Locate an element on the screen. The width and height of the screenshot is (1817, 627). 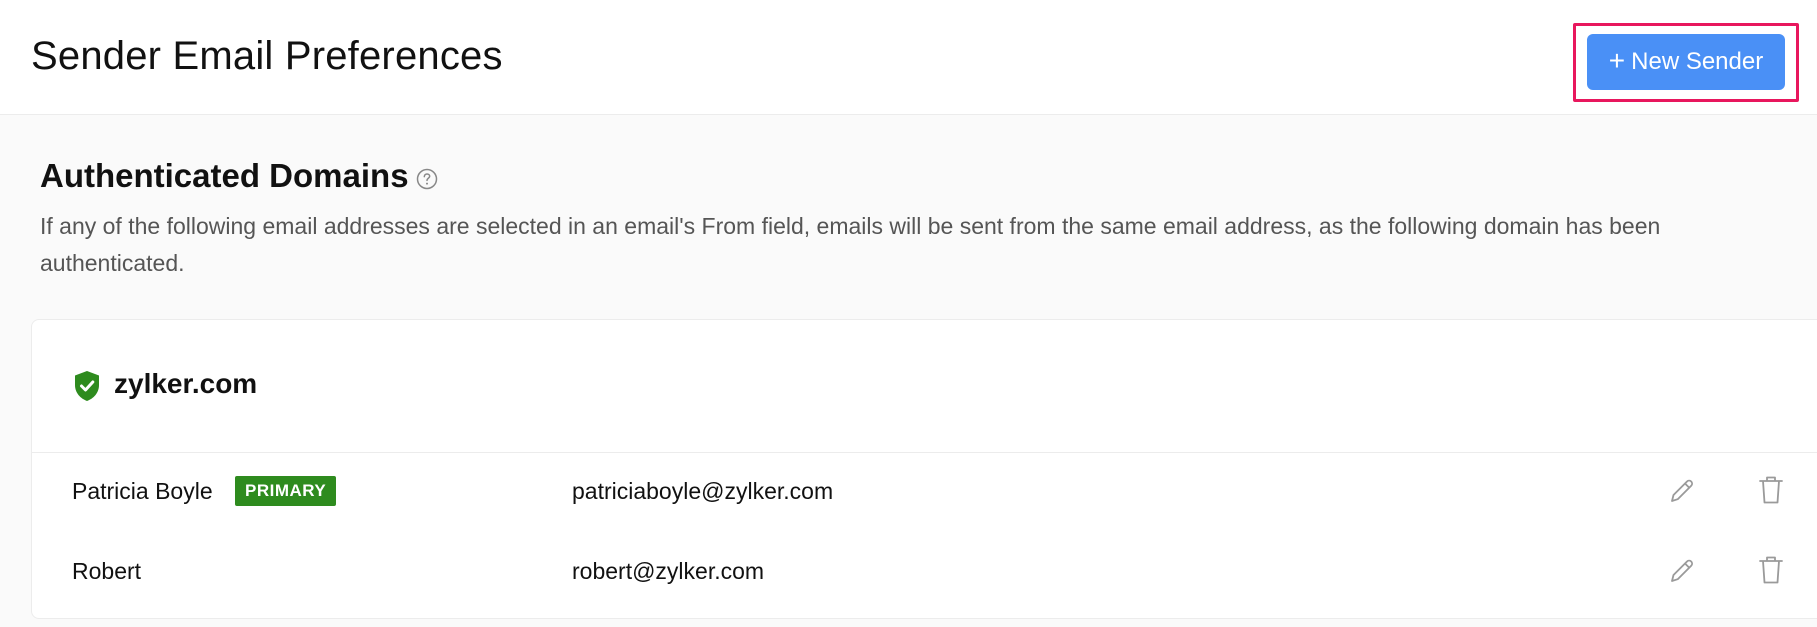
primary-badge: PRIMARY is located at coordinates (286, 491).